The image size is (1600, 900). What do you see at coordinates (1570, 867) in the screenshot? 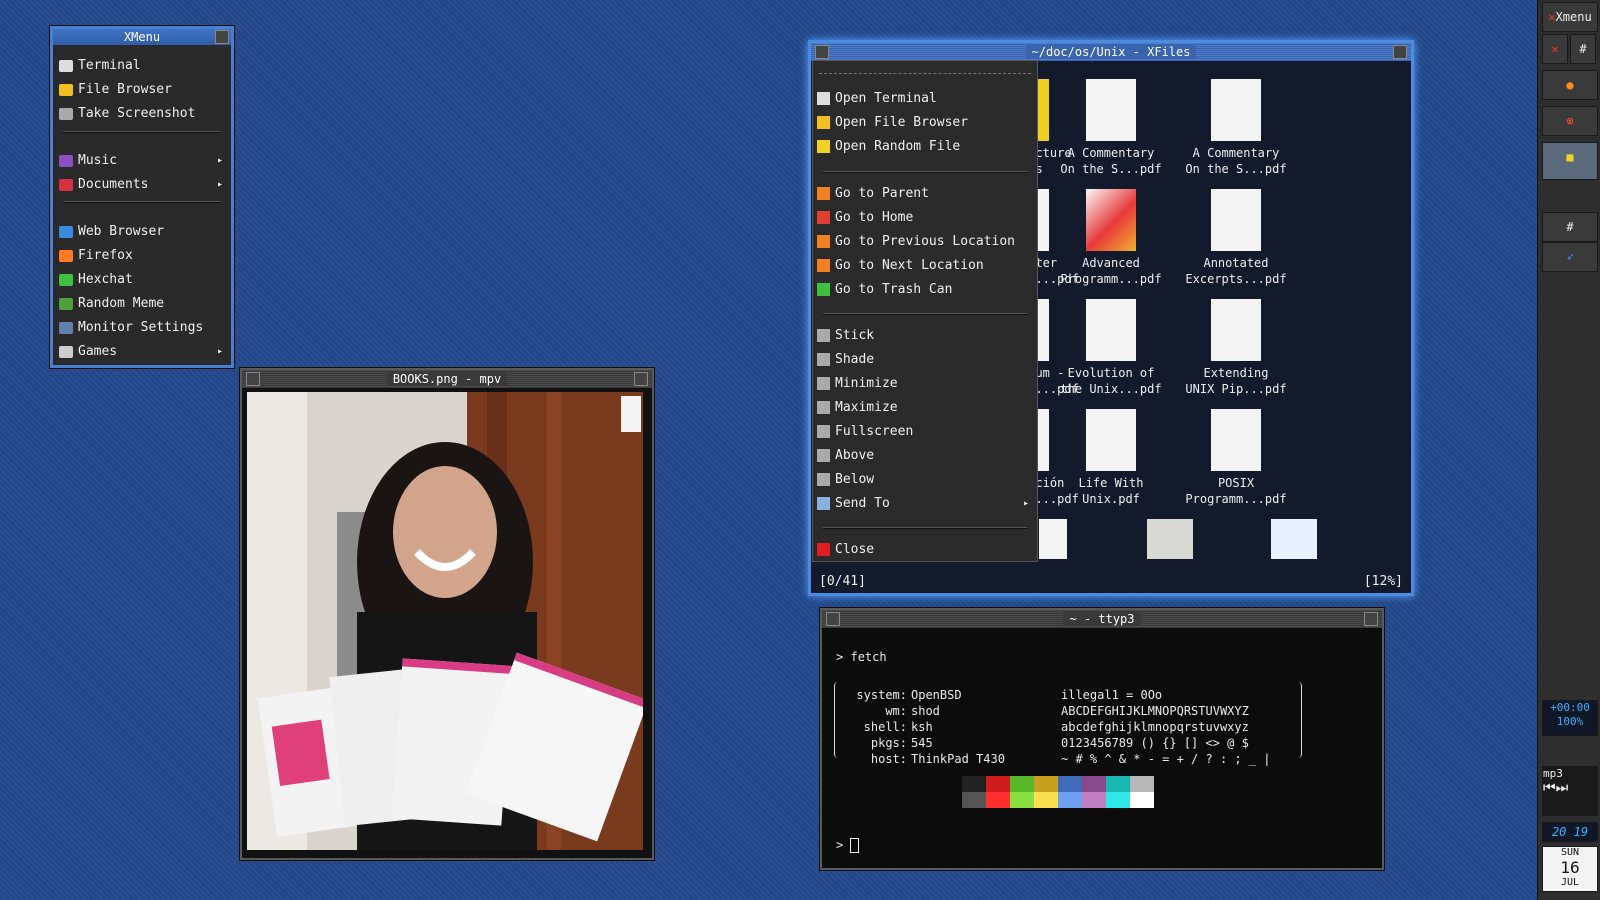
I see `dock-day: 16` at bounding box center [1570, 867].